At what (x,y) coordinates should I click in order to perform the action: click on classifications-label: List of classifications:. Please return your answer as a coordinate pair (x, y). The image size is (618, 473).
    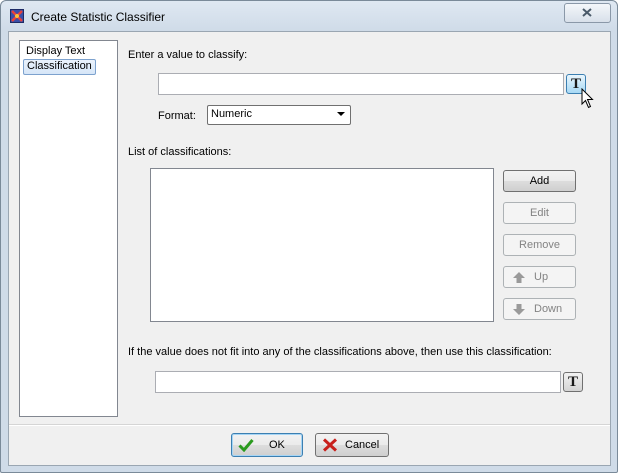
    Looking at the image, I should click on (180, 152).